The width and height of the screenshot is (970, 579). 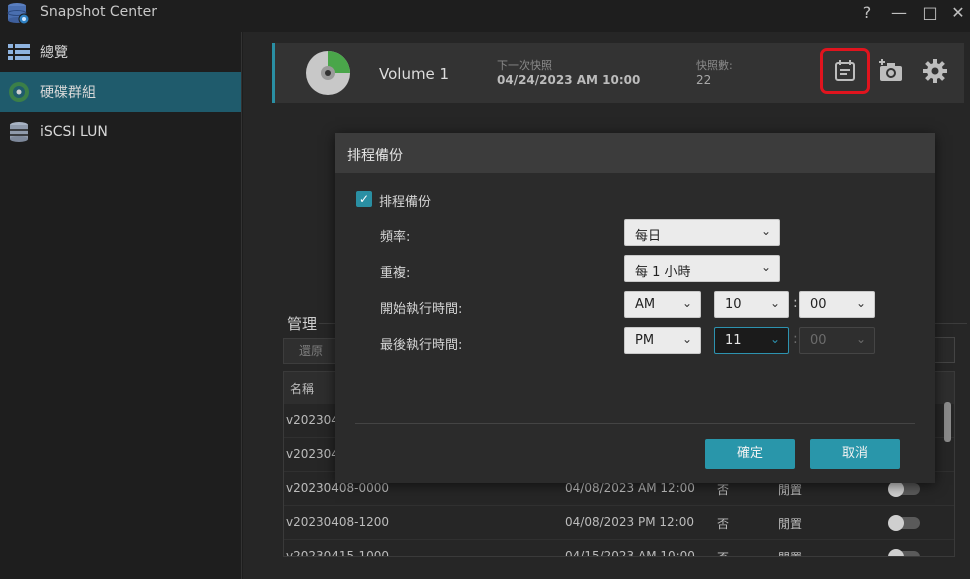 What do you see at coordinates (733, 304) in the screenshot?
I see `start-hour-value: 10` at bounding box center [733, 304].